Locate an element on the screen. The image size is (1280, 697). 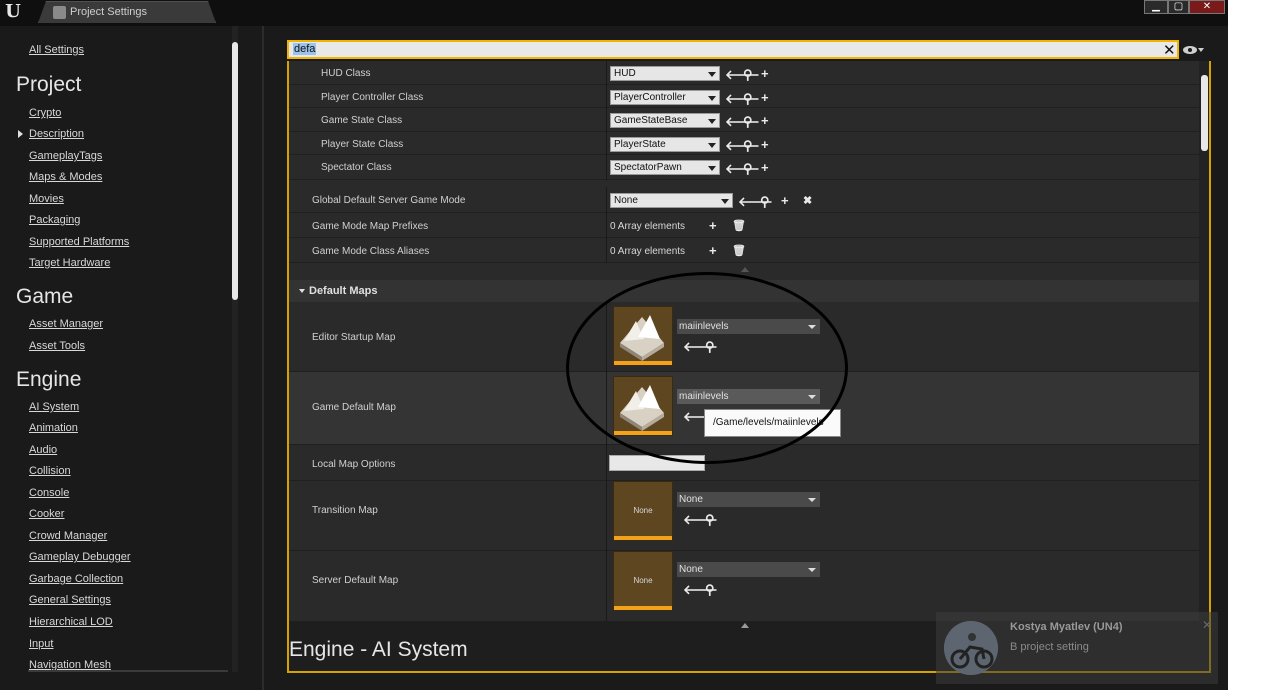
sidebar-item-collision: Collision is located at coordinates (50, 471).